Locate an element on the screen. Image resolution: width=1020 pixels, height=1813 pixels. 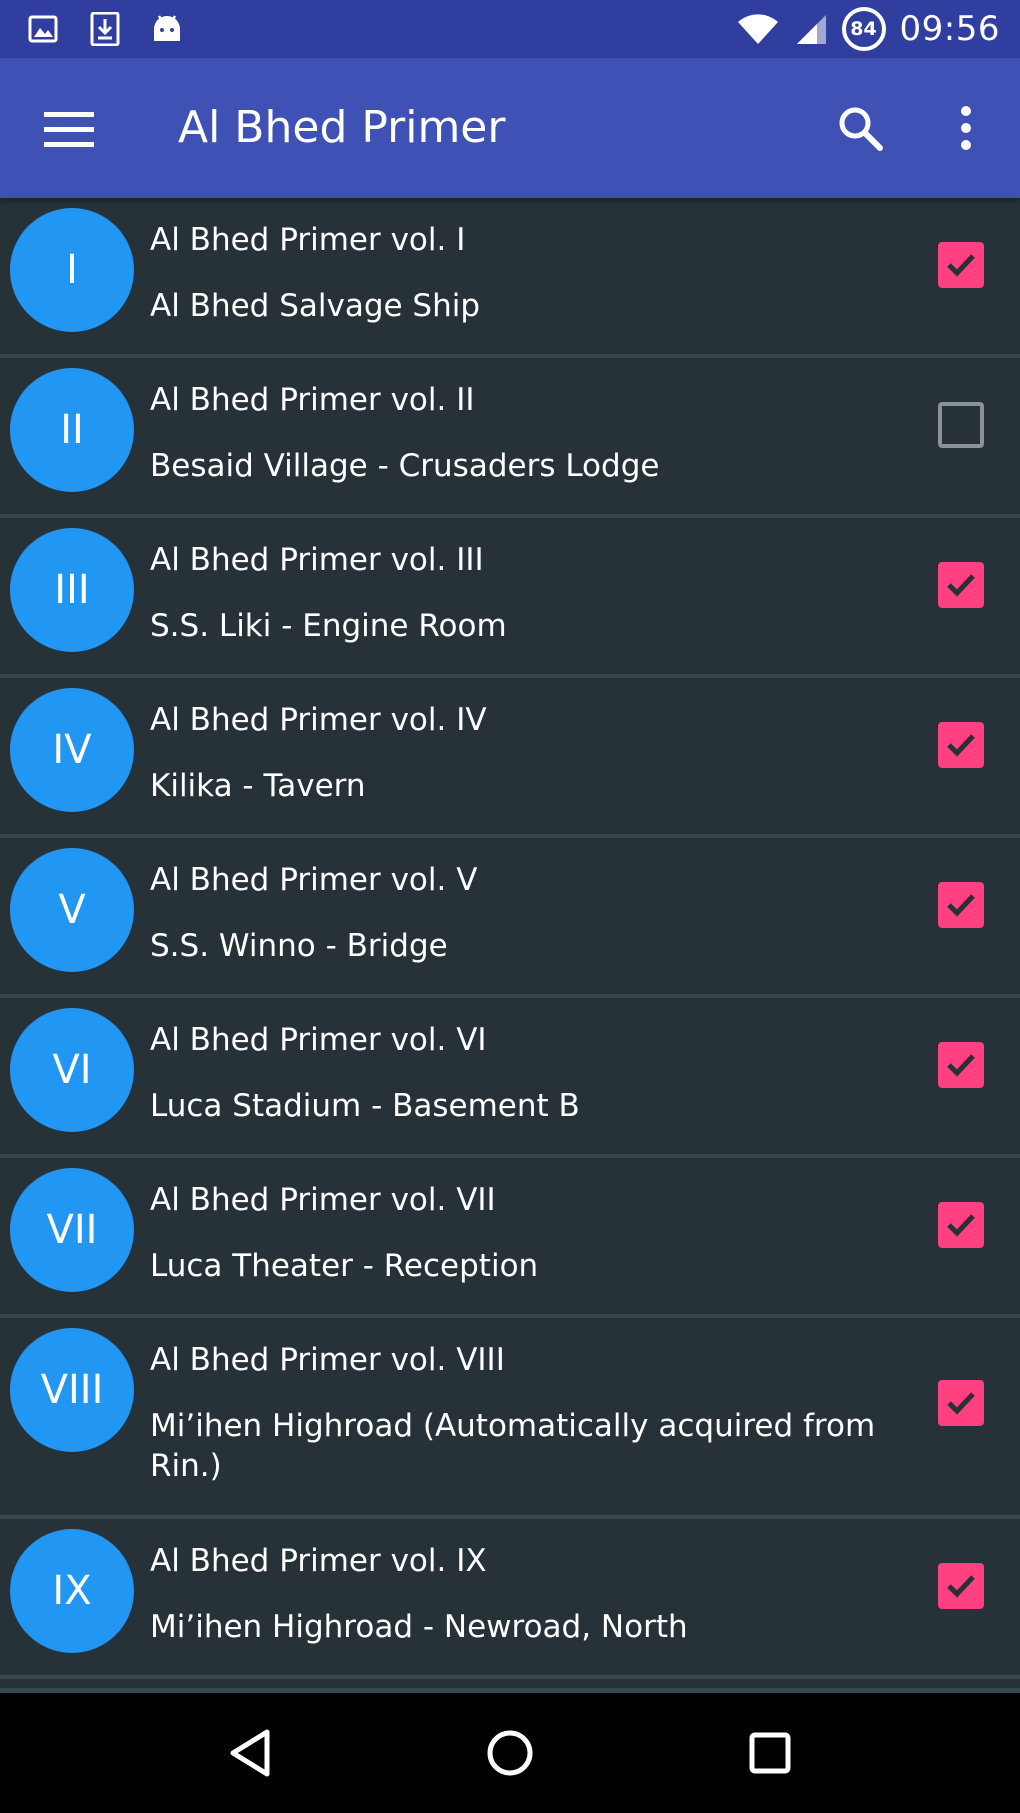
primer-title: Al Bhed Primer vol. II is located at coordinates (312, 400).